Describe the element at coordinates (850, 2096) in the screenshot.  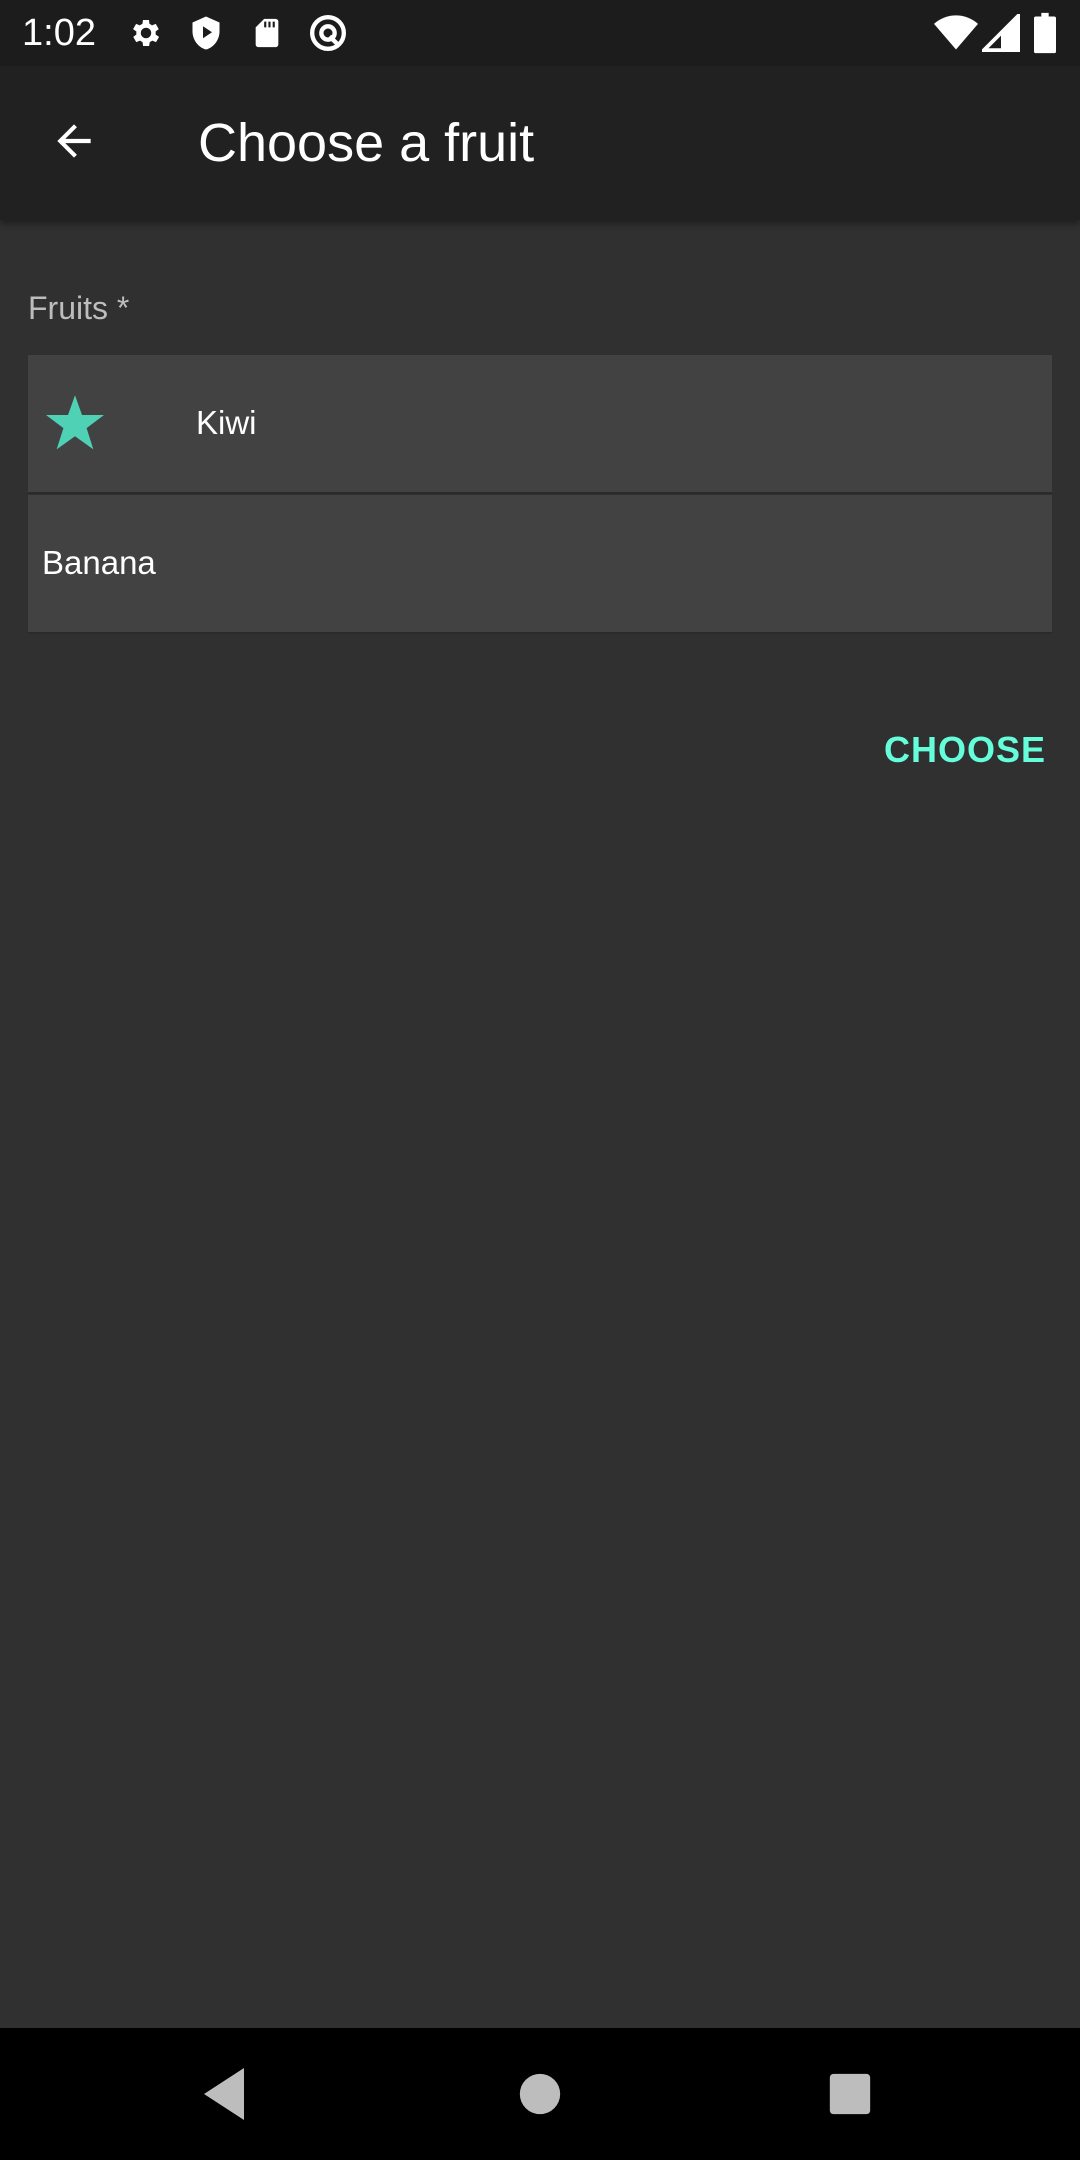
I see `nav-recents-icon` at that location.